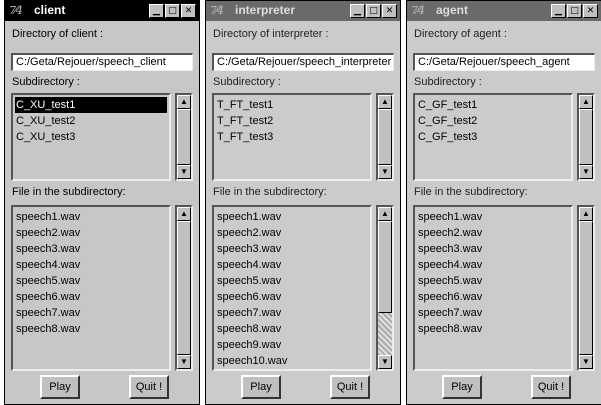  I want to click on subdirectory-listbox: T_FT_test1 T_FT_test2 T_FT_test3, so click(292, 137).